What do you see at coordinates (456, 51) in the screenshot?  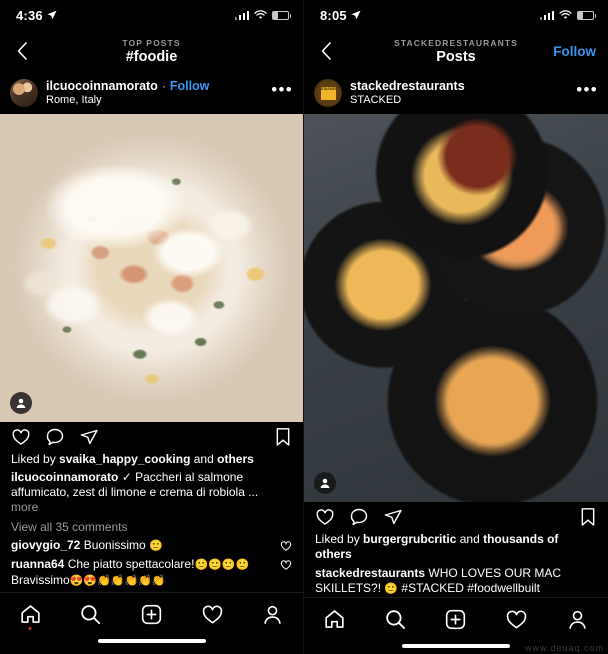 I see `nav-bar: STACKEDRESTAURANTS Posts Follow` at bounding box center [456, 51].